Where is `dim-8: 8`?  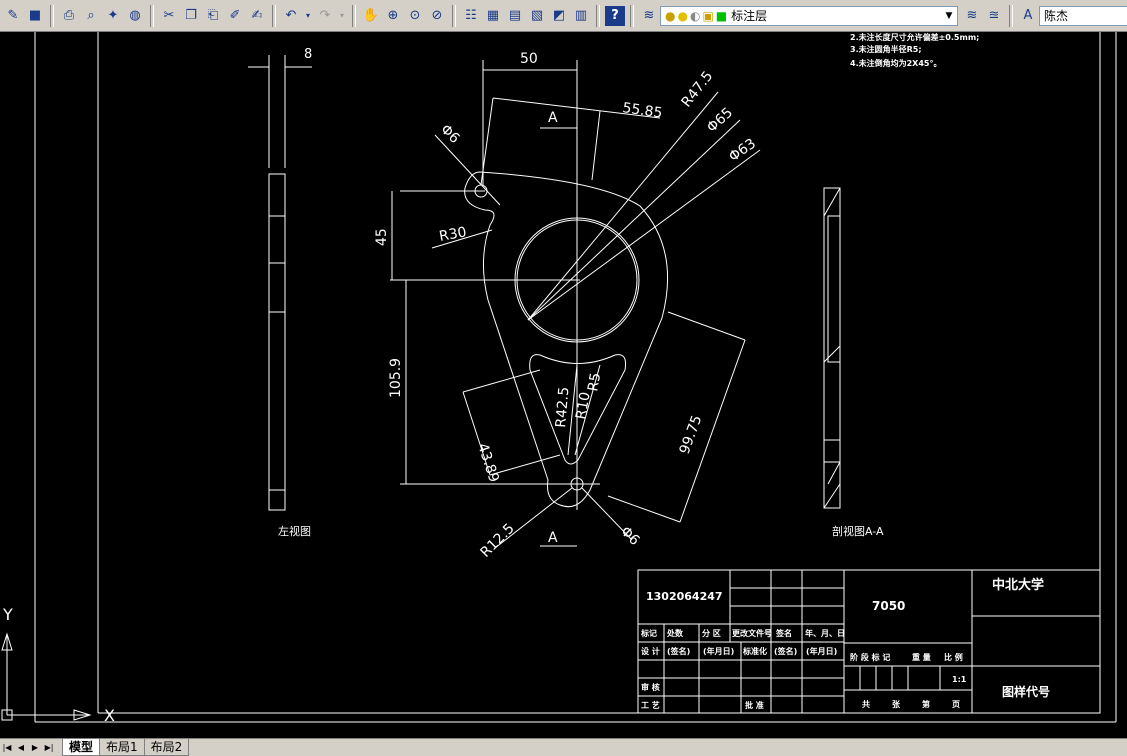 dim-8: 8 is located at coordinates (308, 54).